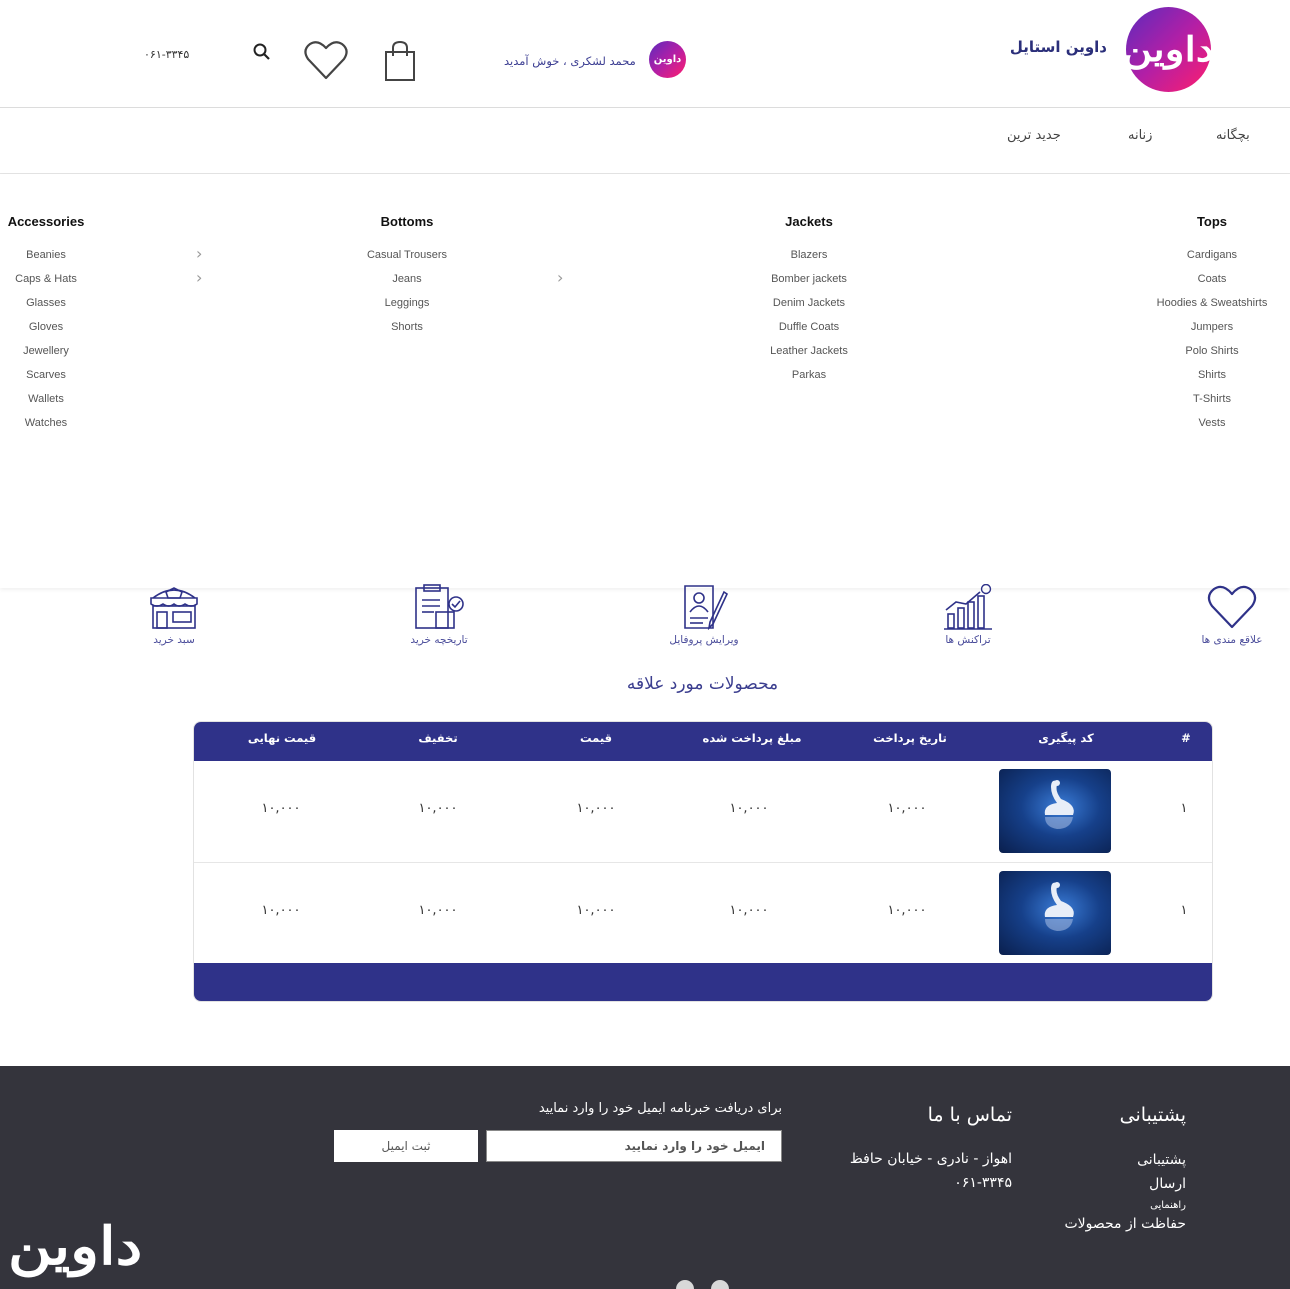  Describe the element at coordinates (969, 1115) in the screenshot. I see `contact-title: تماس با ما` at that location.